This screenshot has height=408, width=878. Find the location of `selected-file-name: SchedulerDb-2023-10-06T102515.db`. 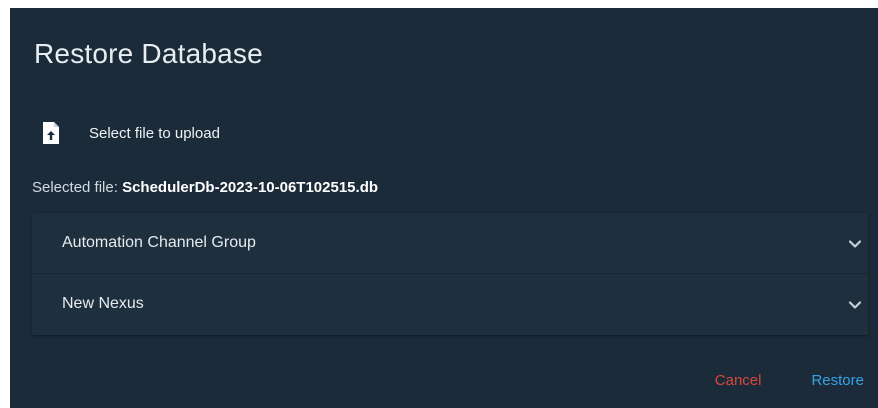

selected-file-name: SchedulerDb-2023-10-06T102515.db is located at coordinates (250, 187).